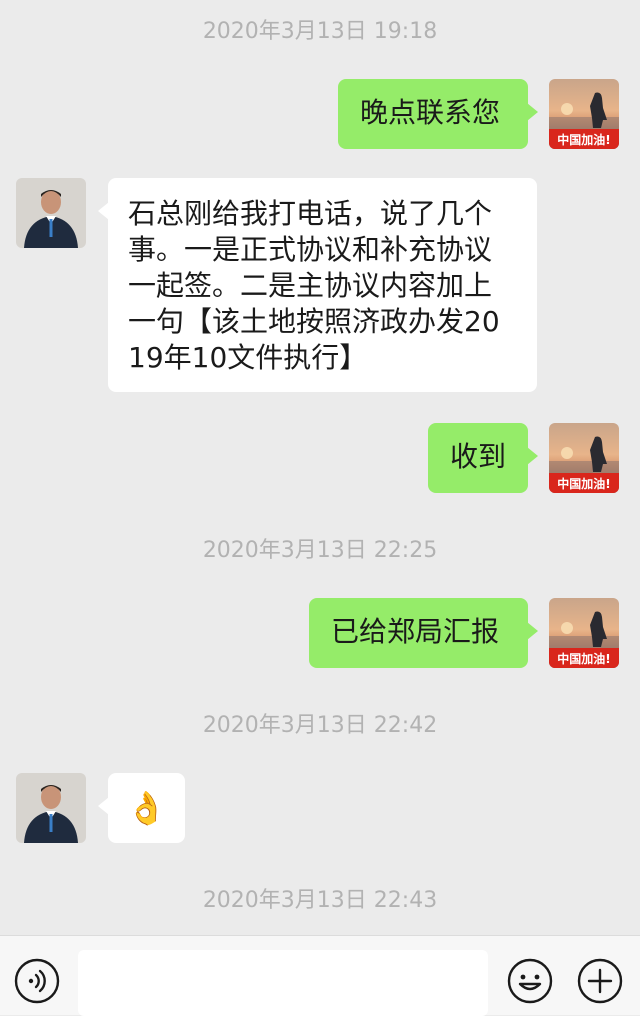  What do you see at coordinates (478, 456) in the screenshot?
I see `message-text: 收到` at bounding box center [478, 456].